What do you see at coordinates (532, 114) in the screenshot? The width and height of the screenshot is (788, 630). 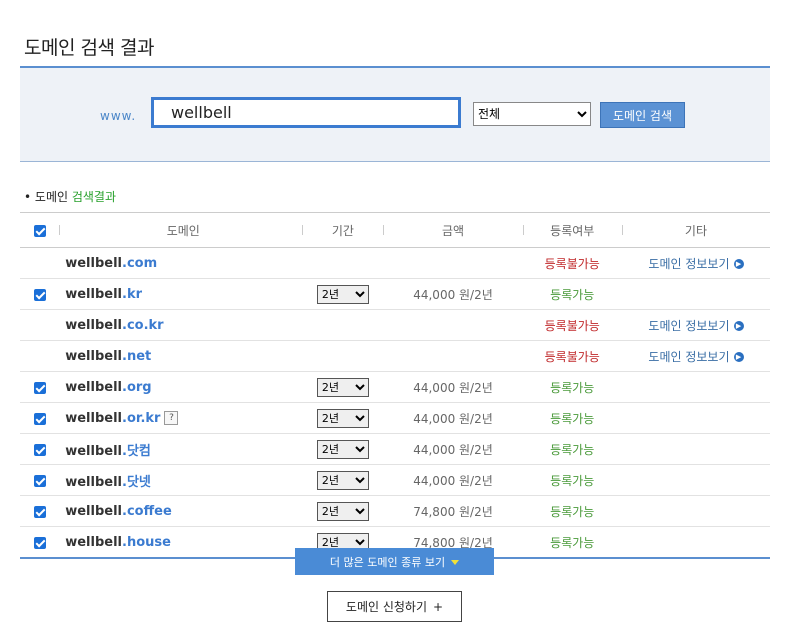 I see `tld-select: 전체` at bounding box center [532, 114].